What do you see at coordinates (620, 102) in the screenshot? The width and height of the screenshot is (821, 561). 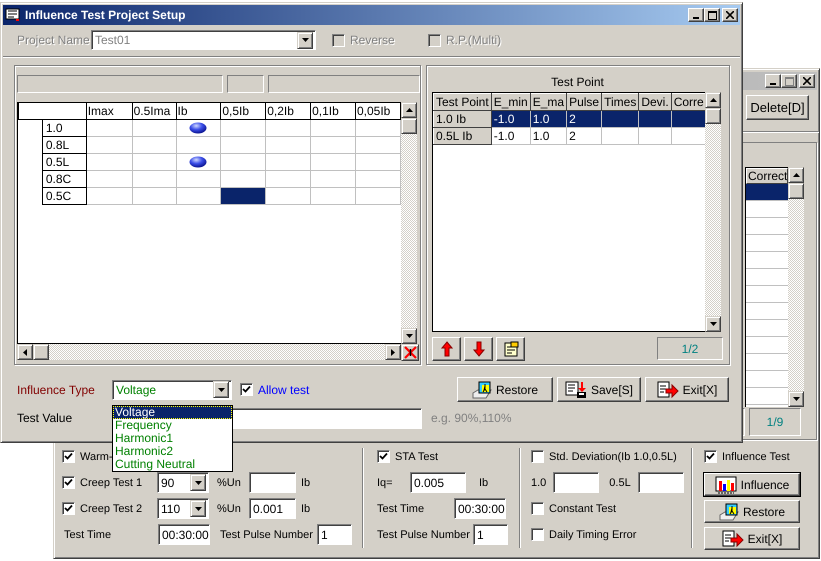 I see `column-header: Times` at bounding box center [620, 102].